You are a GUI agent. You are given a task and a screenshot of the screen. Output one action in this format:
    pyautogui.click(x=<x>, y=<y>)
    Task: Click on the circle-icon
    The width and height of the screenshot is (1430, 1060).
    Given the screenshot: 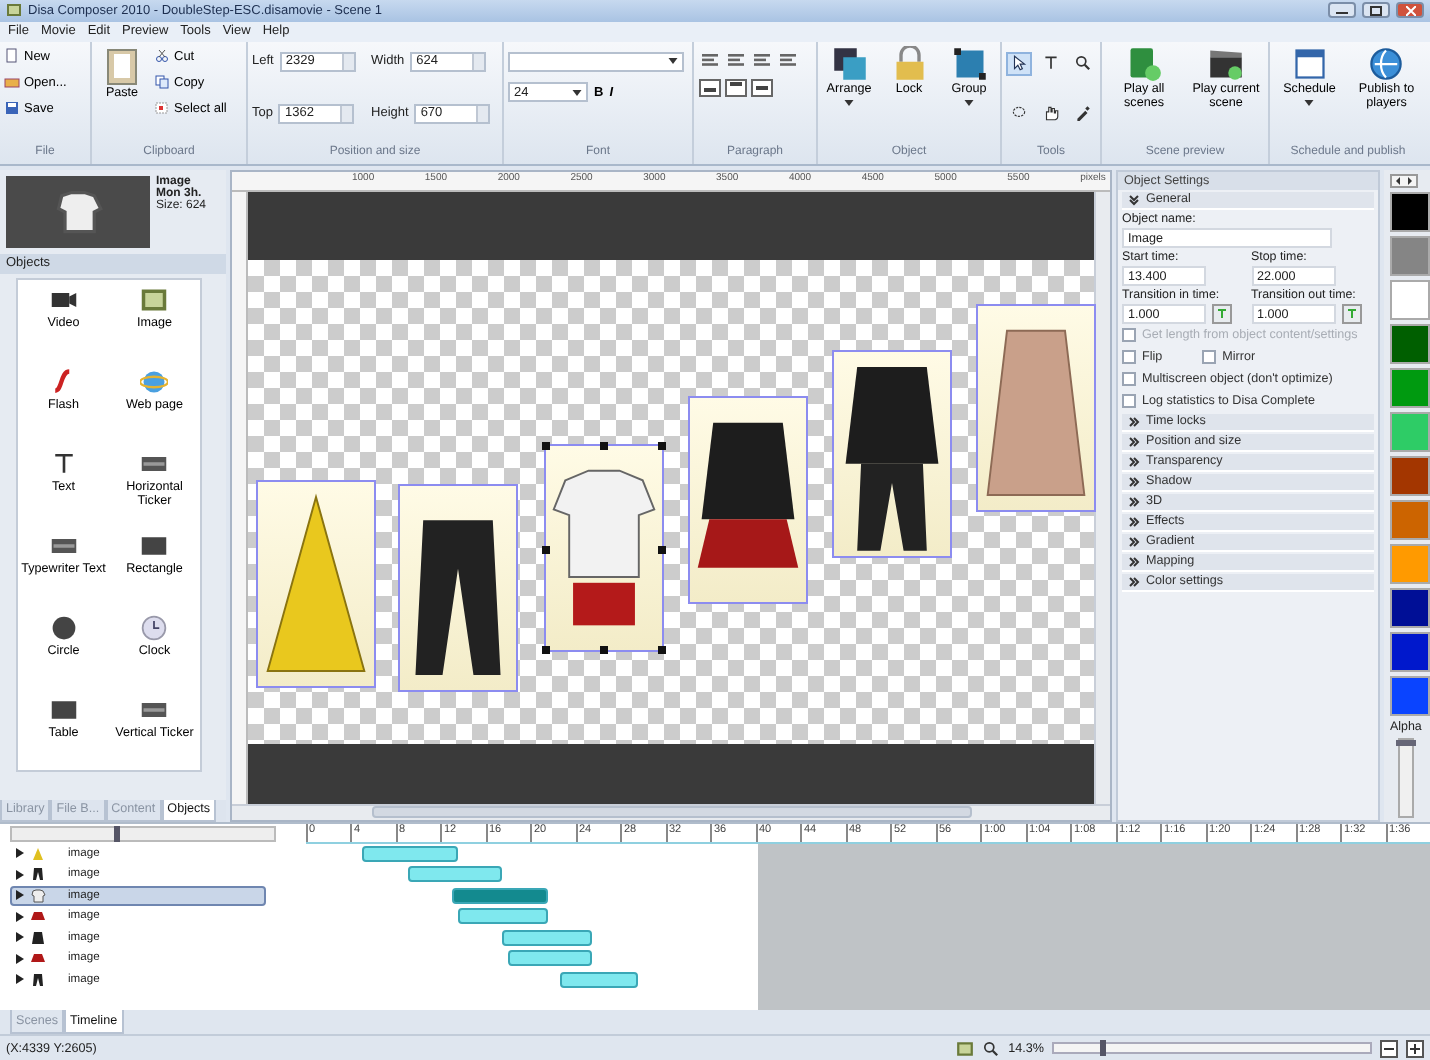 What is the action you would take?
    pyautogui.click(x=63, y=627)
    